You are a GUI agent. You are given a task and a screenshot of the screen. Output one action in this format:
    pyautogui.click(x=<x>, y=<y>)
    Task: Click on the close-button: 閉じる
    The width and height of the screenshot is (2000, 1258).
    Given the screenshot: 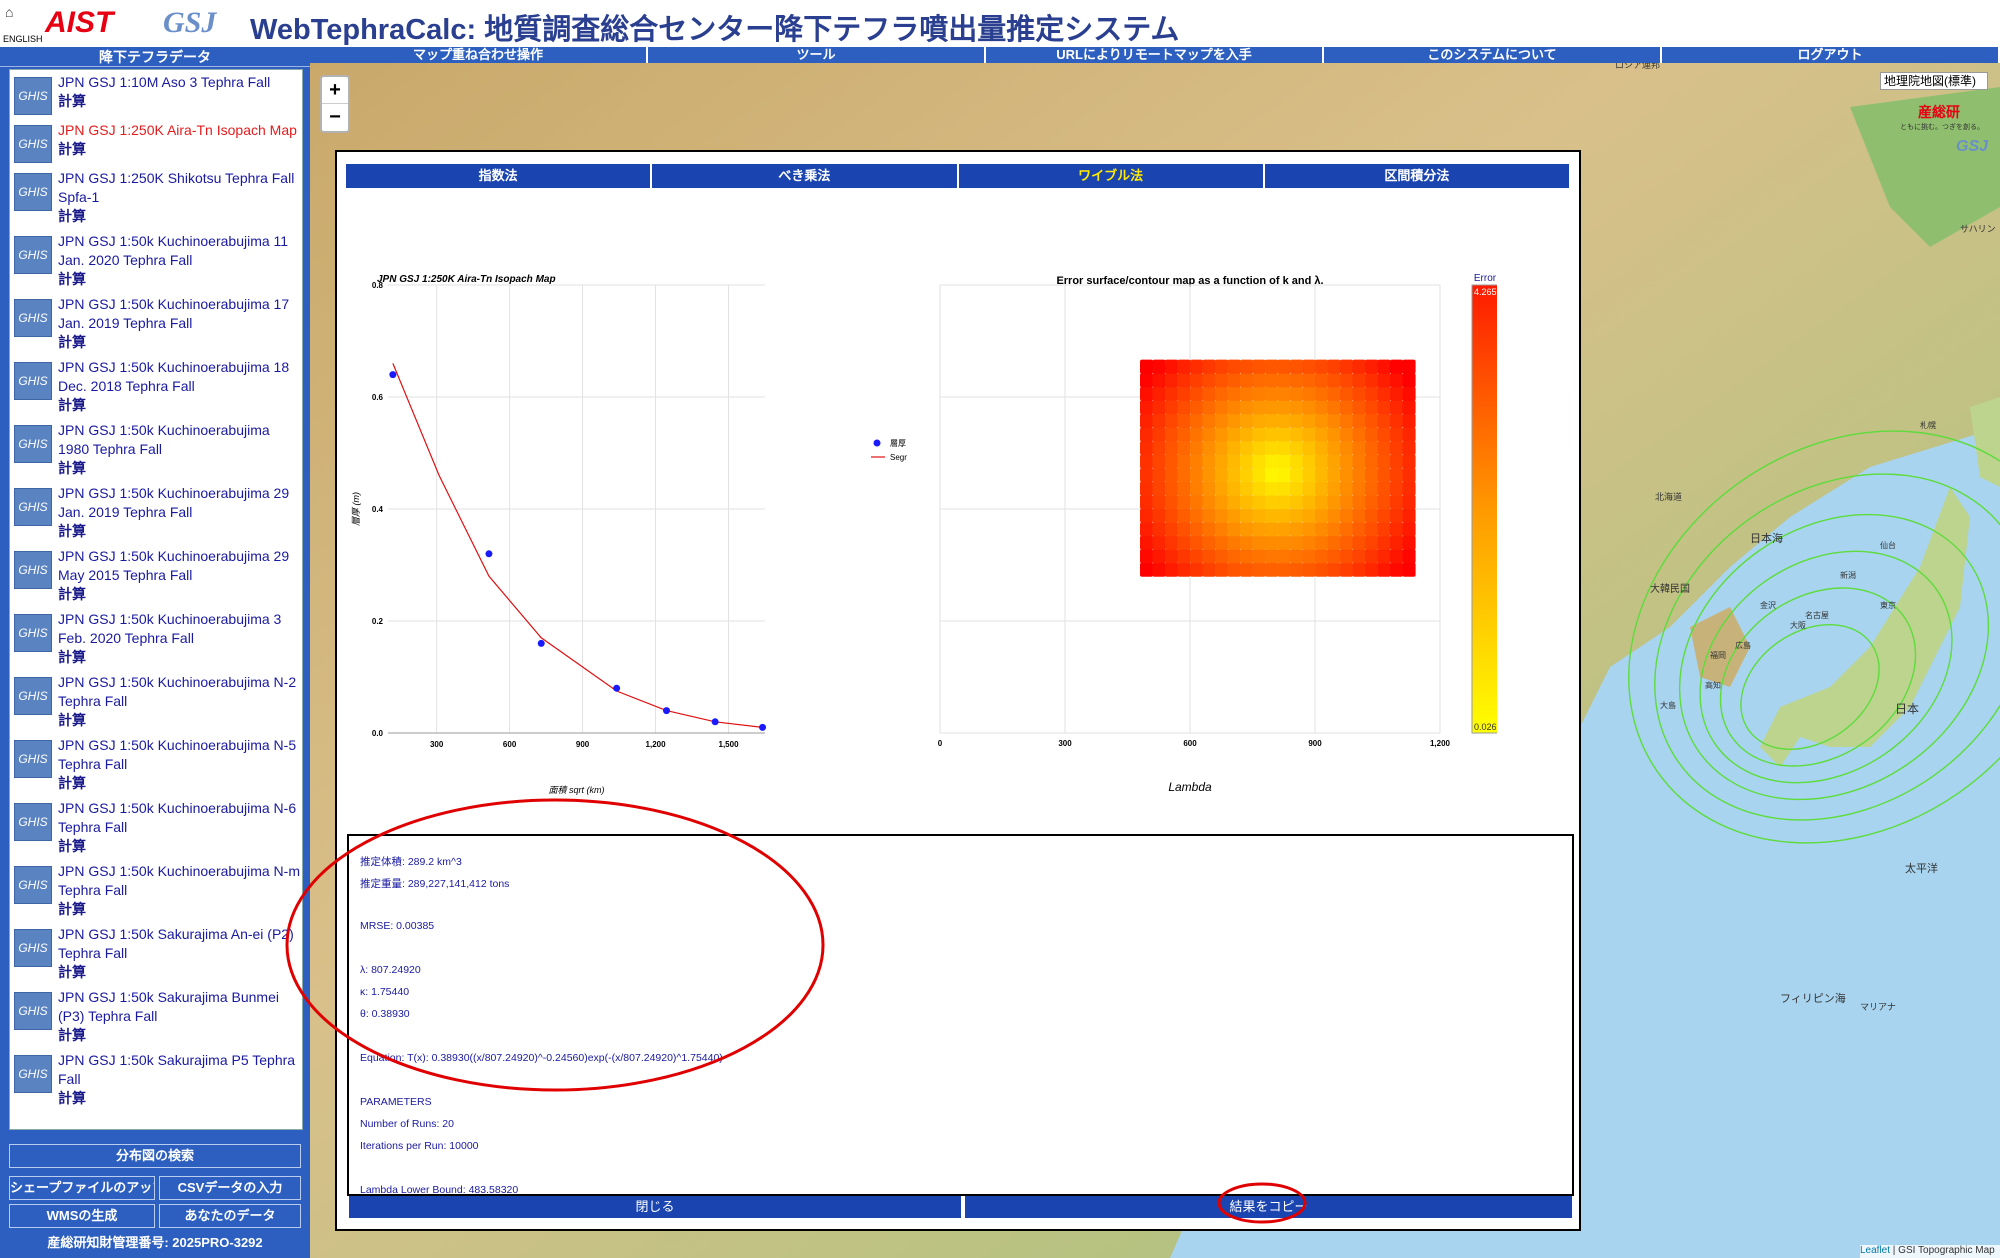 What is the action you would take?
    pyautogui.click(x=656, y=1207)
    